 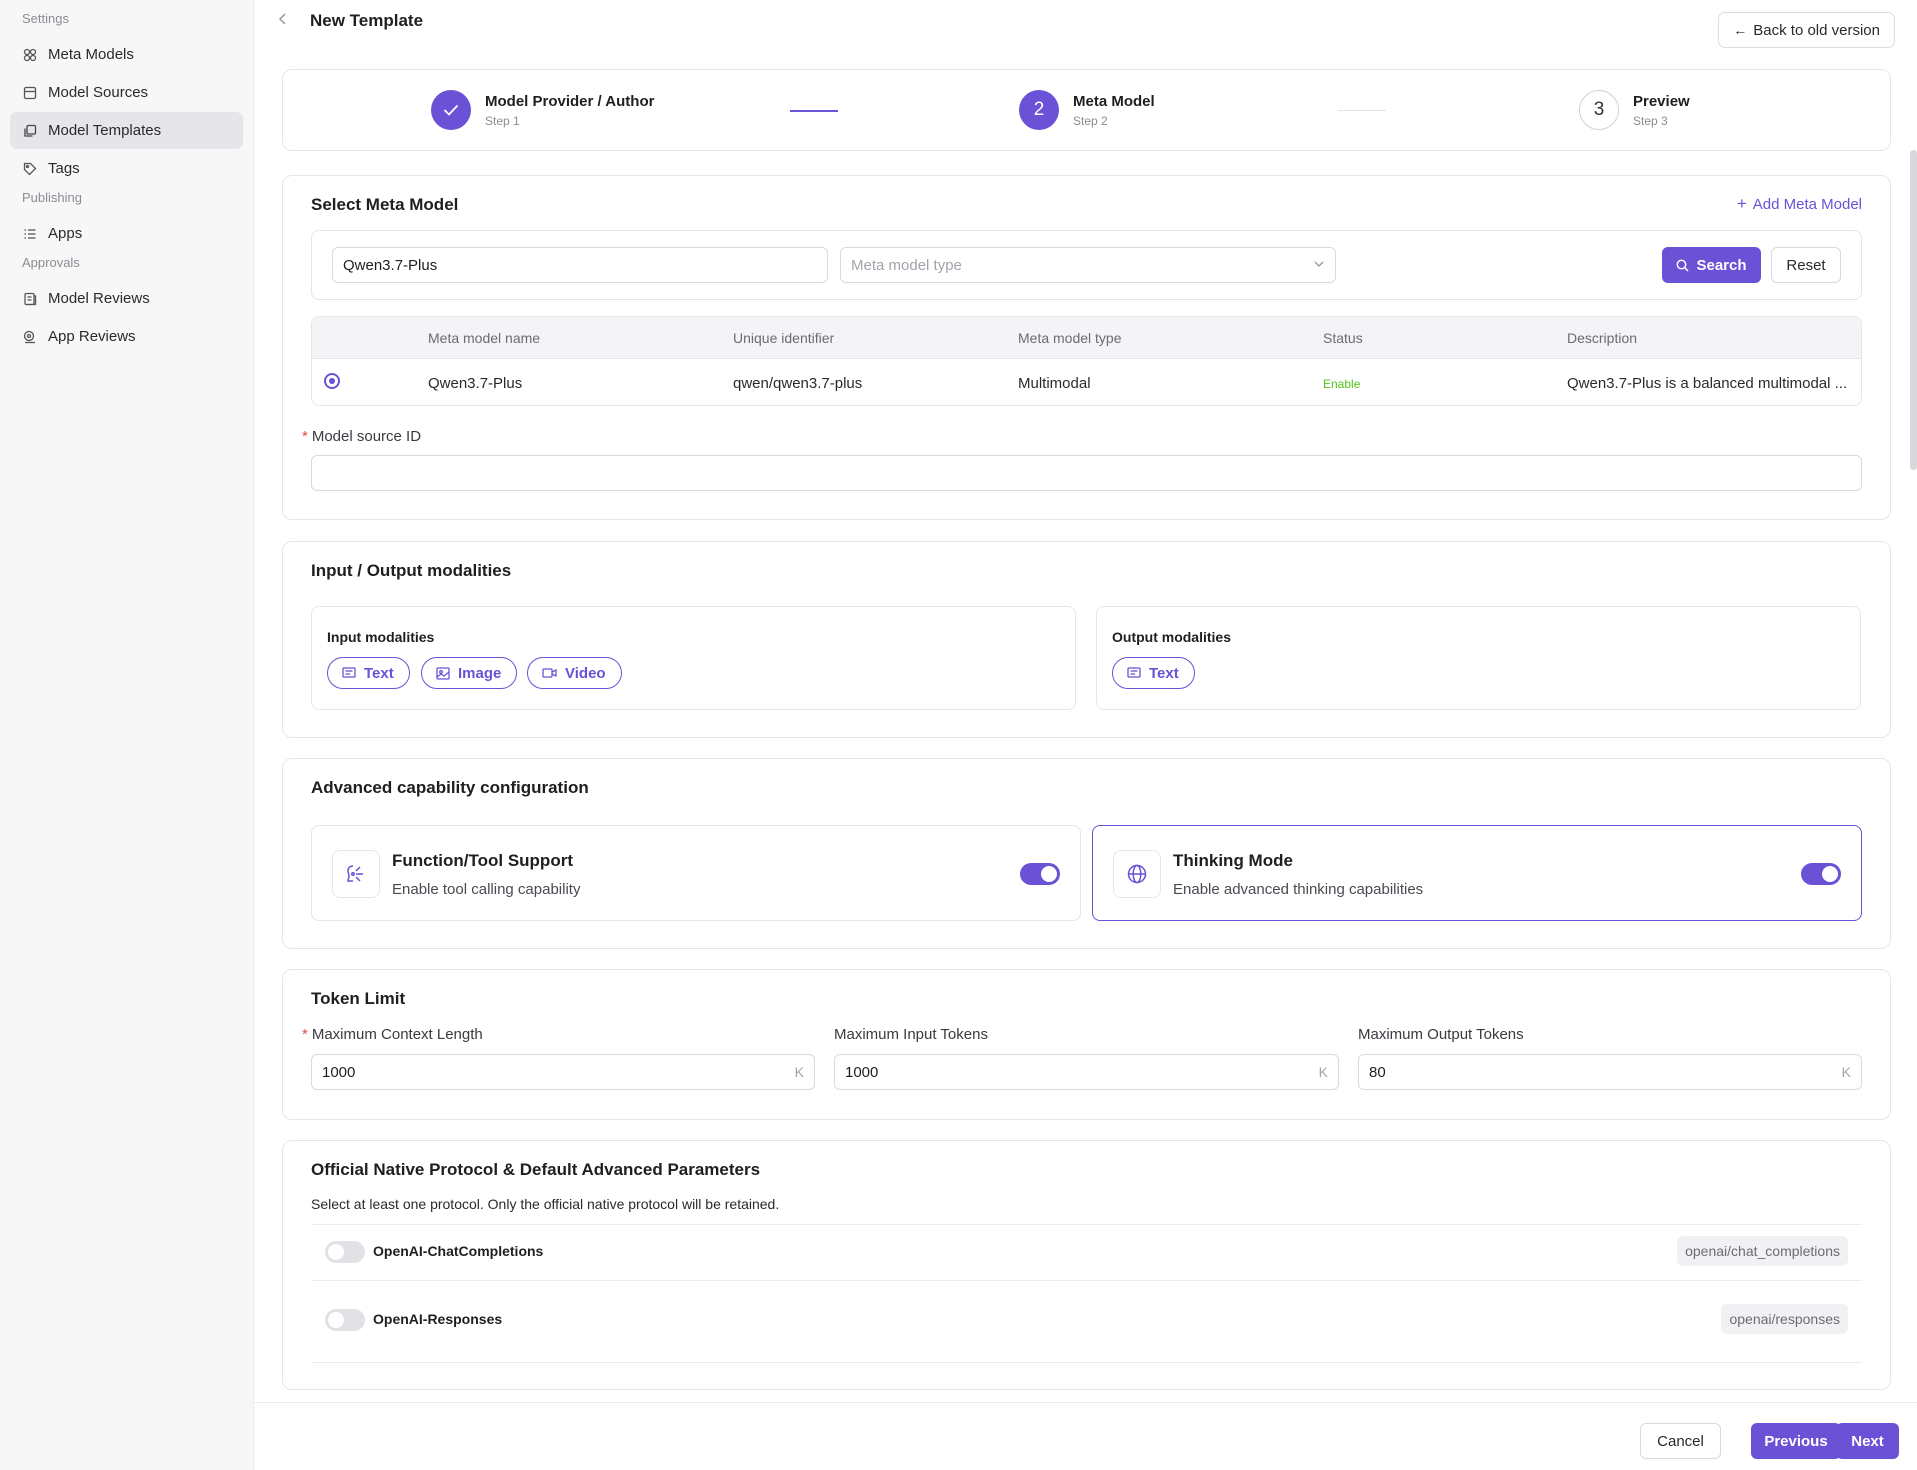 I want to click on input-modalities-box: Input modalities Text Image Video, so click(x=693, y=658).